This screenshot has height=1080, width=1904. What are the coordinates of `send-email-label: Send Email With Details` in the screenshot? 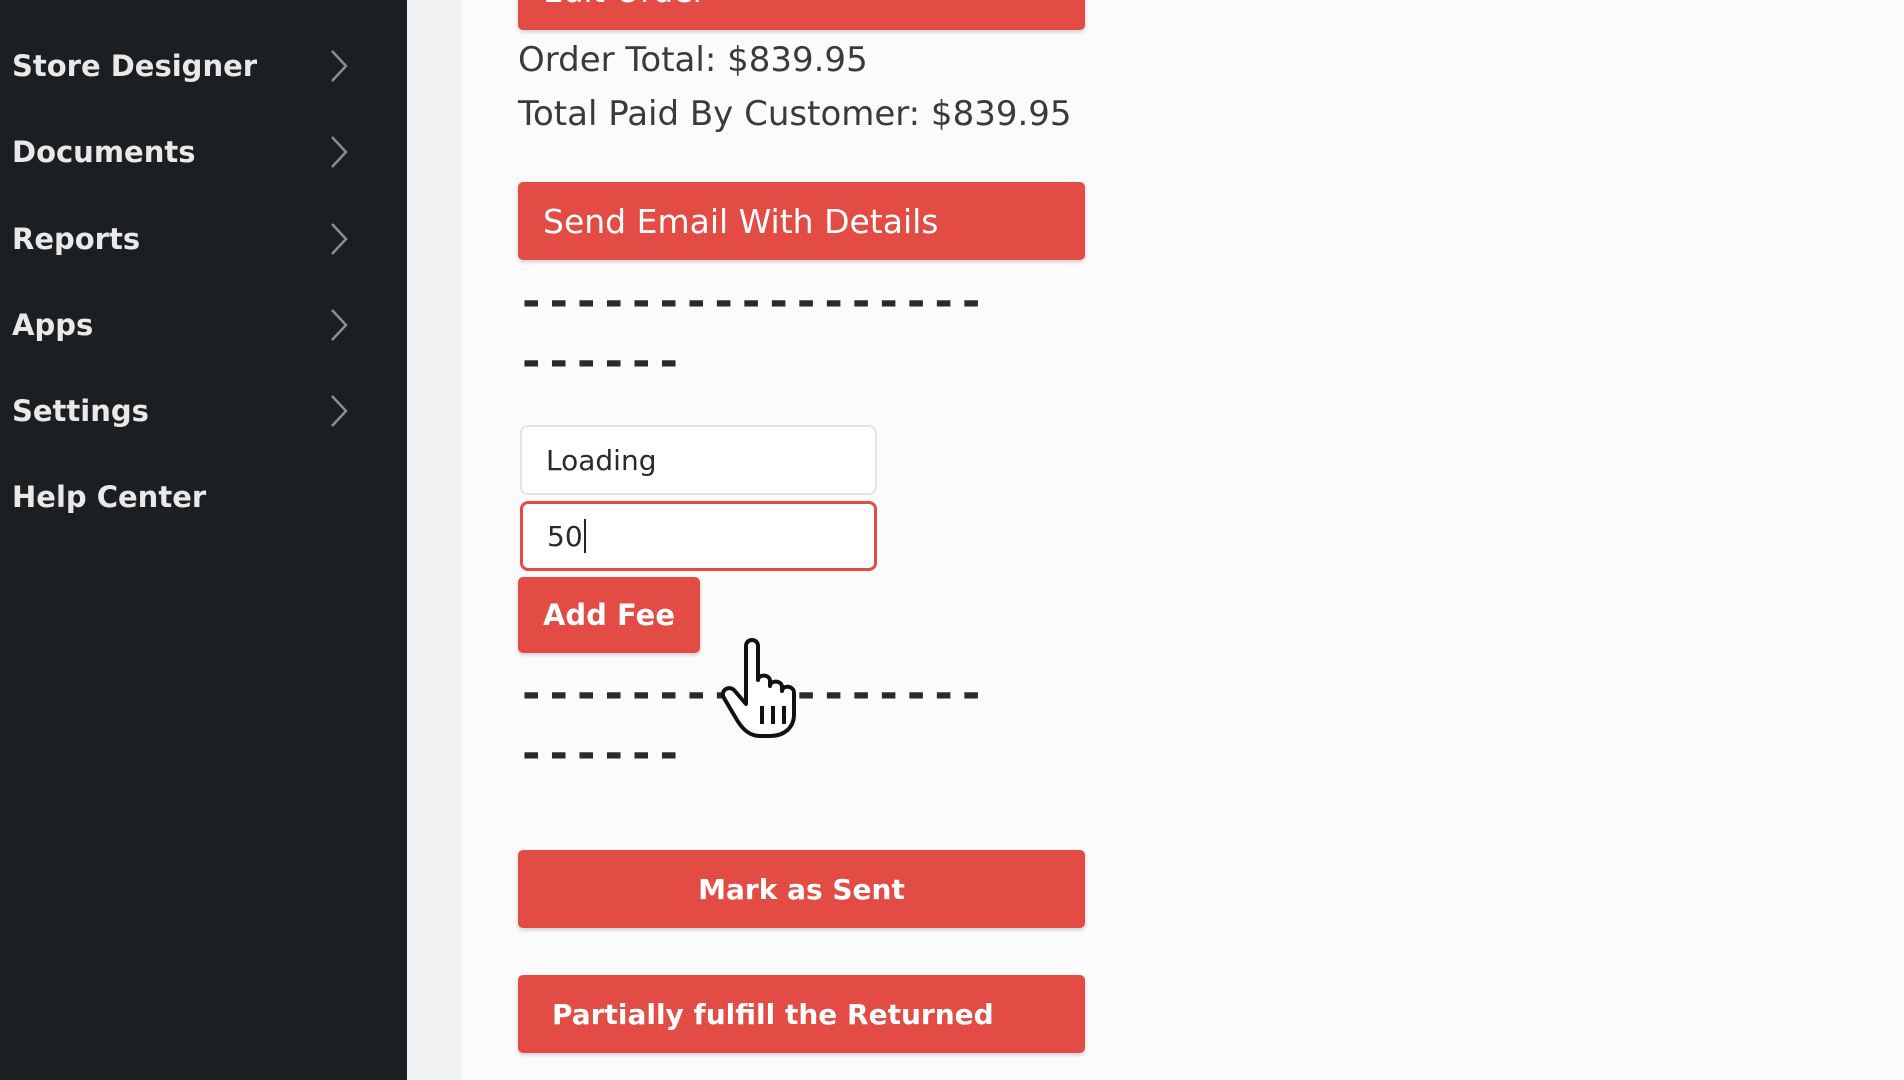 It's located at (741, 221).